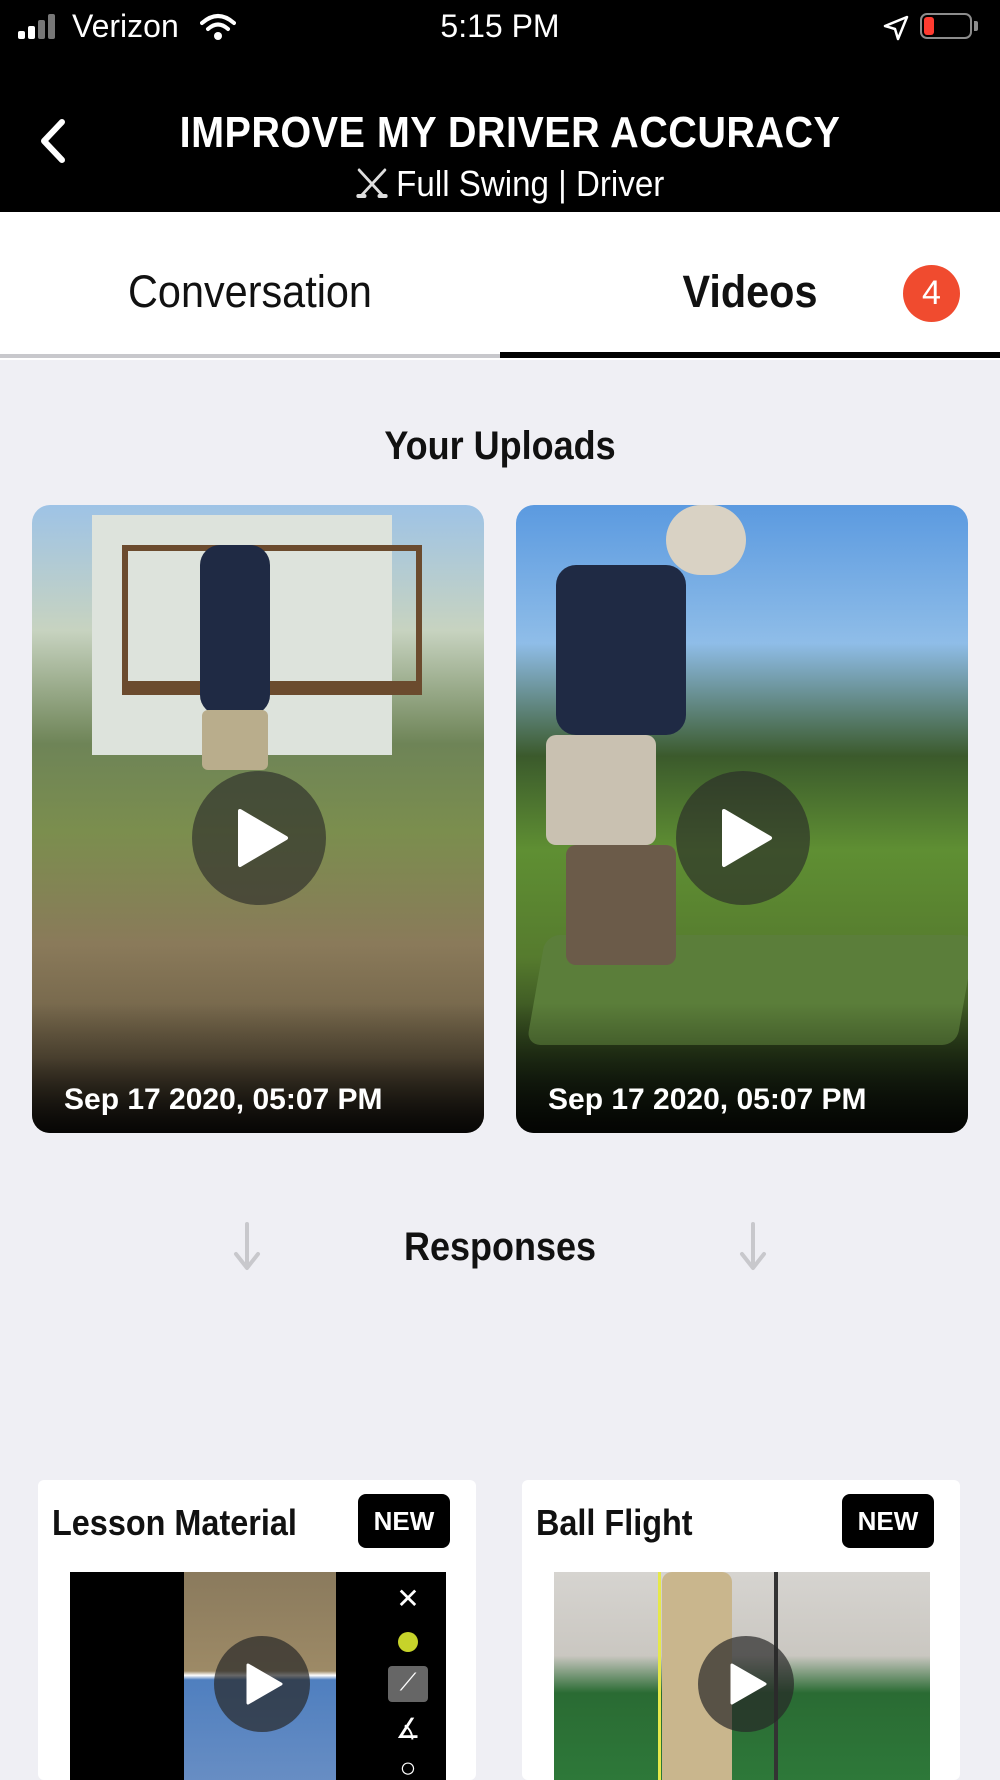 Image resolution: width=1000 pixels, height=1780 pixels. Describe the element at coordinates (250, 356) in the screenshot. I see `tab-underline-inactive` at that location.